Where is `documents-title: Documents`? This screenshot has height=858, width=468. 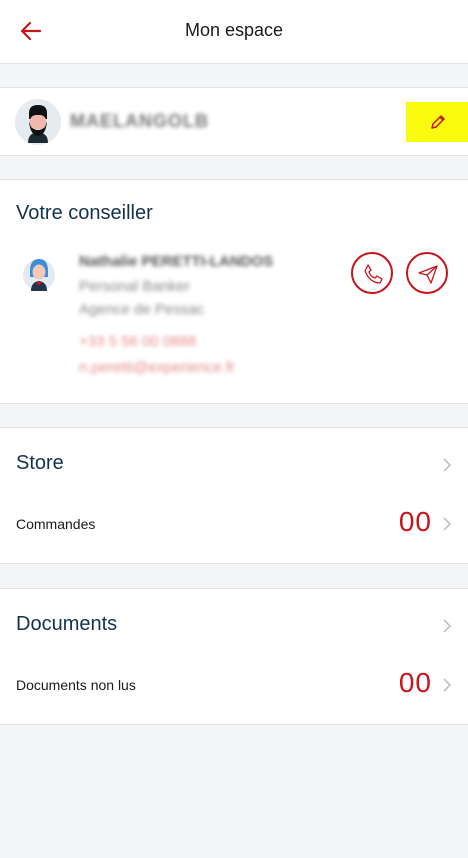 documents-title: Documents is located at coordinates (67, 624).